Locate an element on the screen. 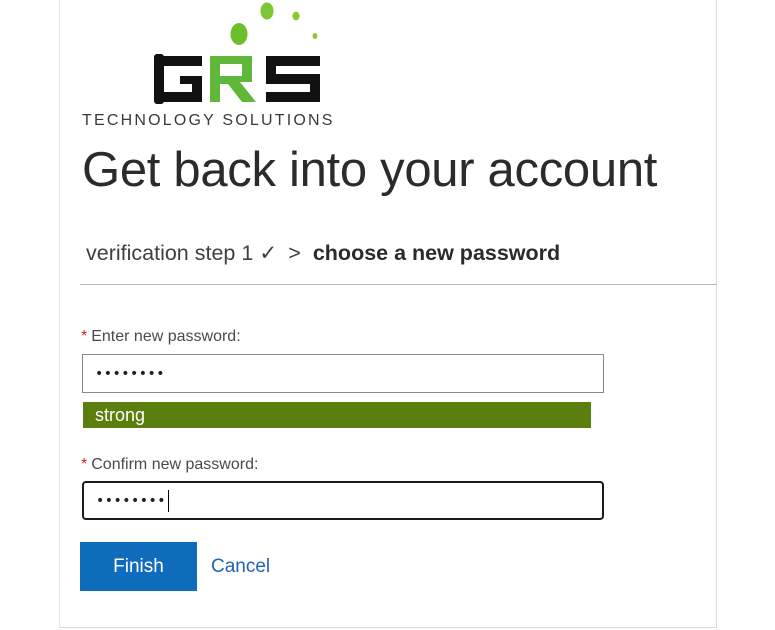  password-strength-indicator: strong is located at coordinates (337, 415).